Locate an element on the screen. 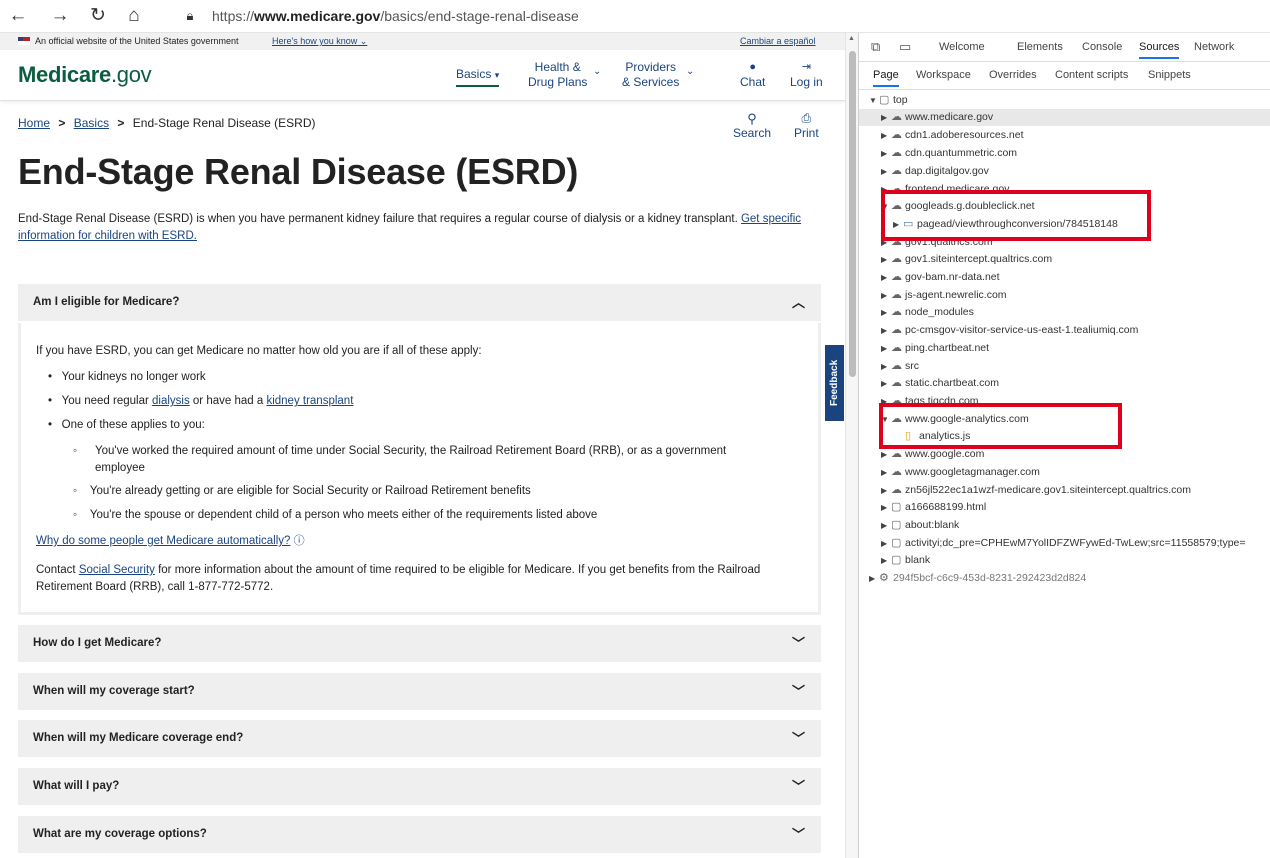 Image resolution: width=1270 pixels, height=858 pixels. list-item-text: or have had a is located at coordinates (228, 401).